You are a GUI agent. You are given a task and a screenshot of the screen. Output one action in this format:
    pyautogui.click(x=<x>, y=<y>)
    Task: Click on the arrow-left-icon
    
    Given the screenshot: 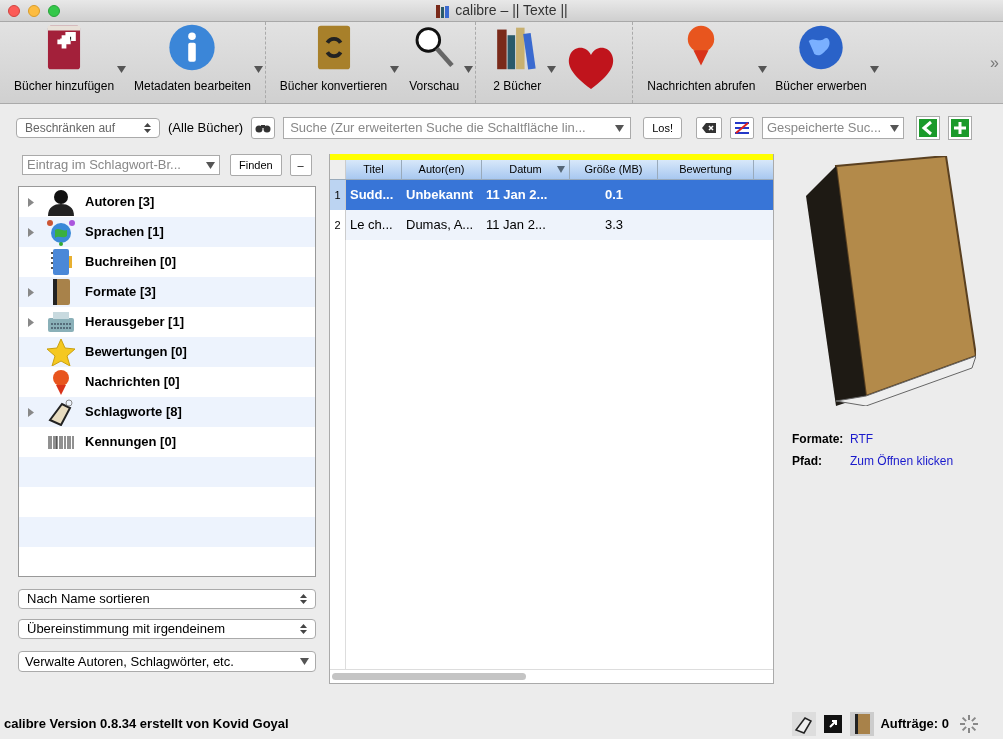 What is the action you would take?
    pyautogui.click(x=927, y=128)
    